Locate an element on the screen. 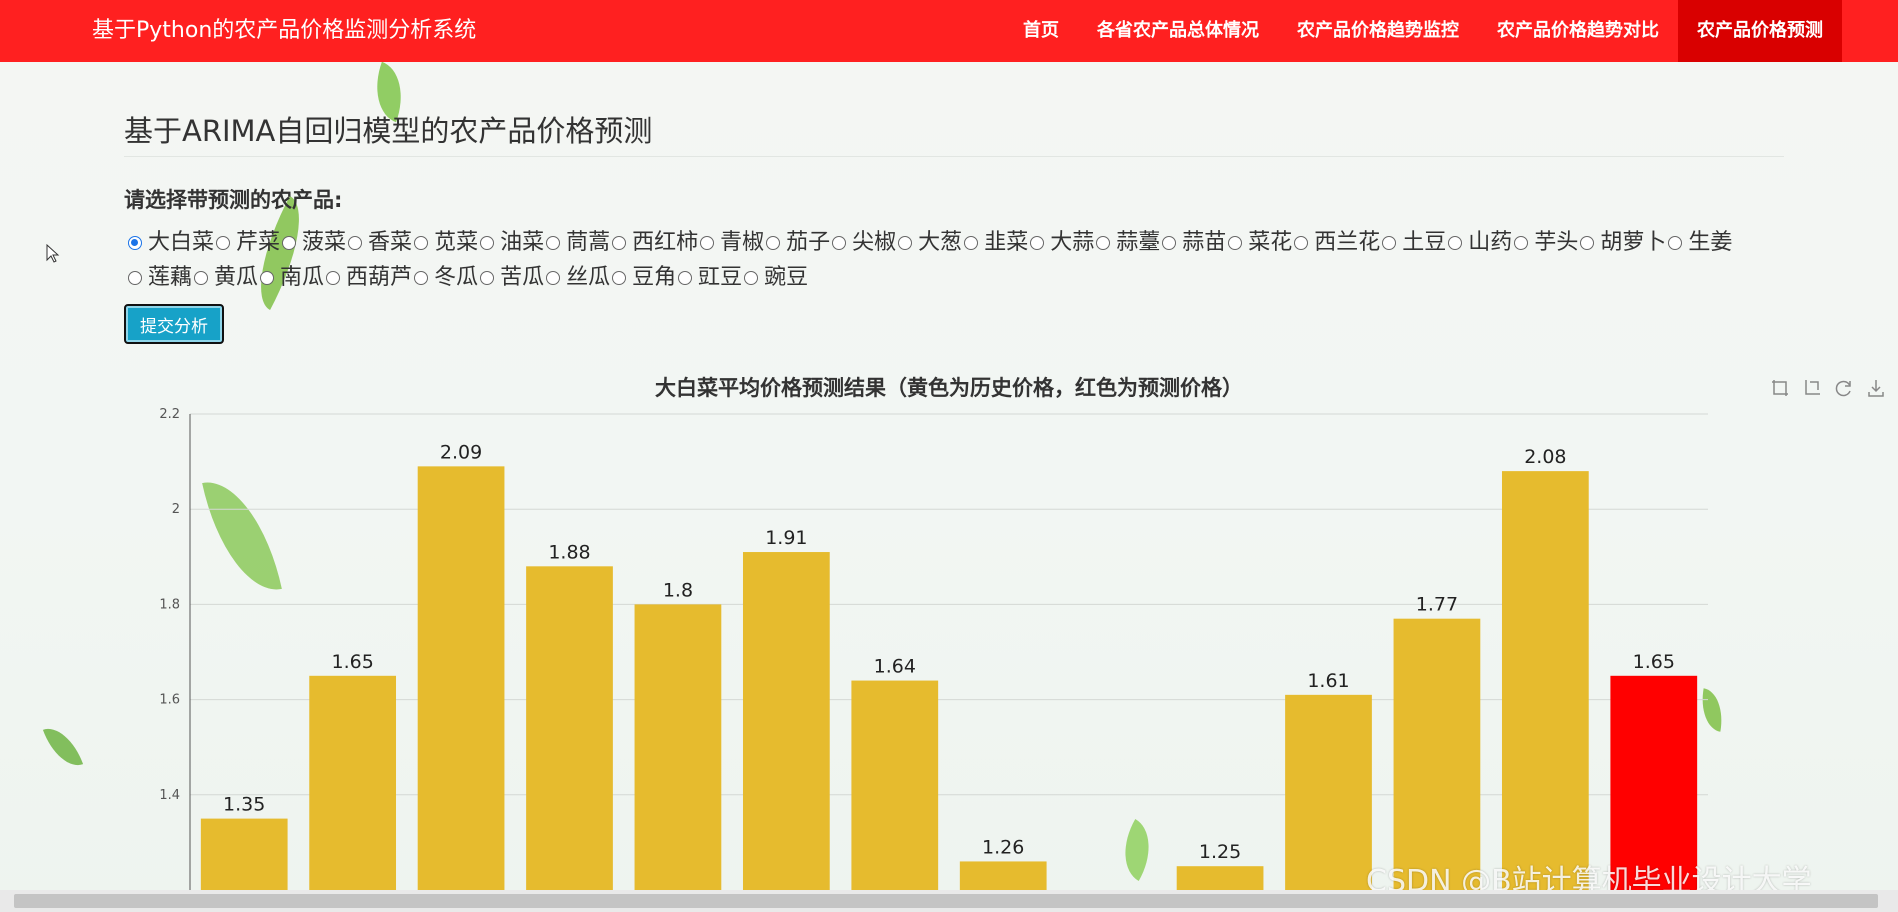 This screenshot has width=1898, height=912. download-icon is located at coordinates (1876, 388).